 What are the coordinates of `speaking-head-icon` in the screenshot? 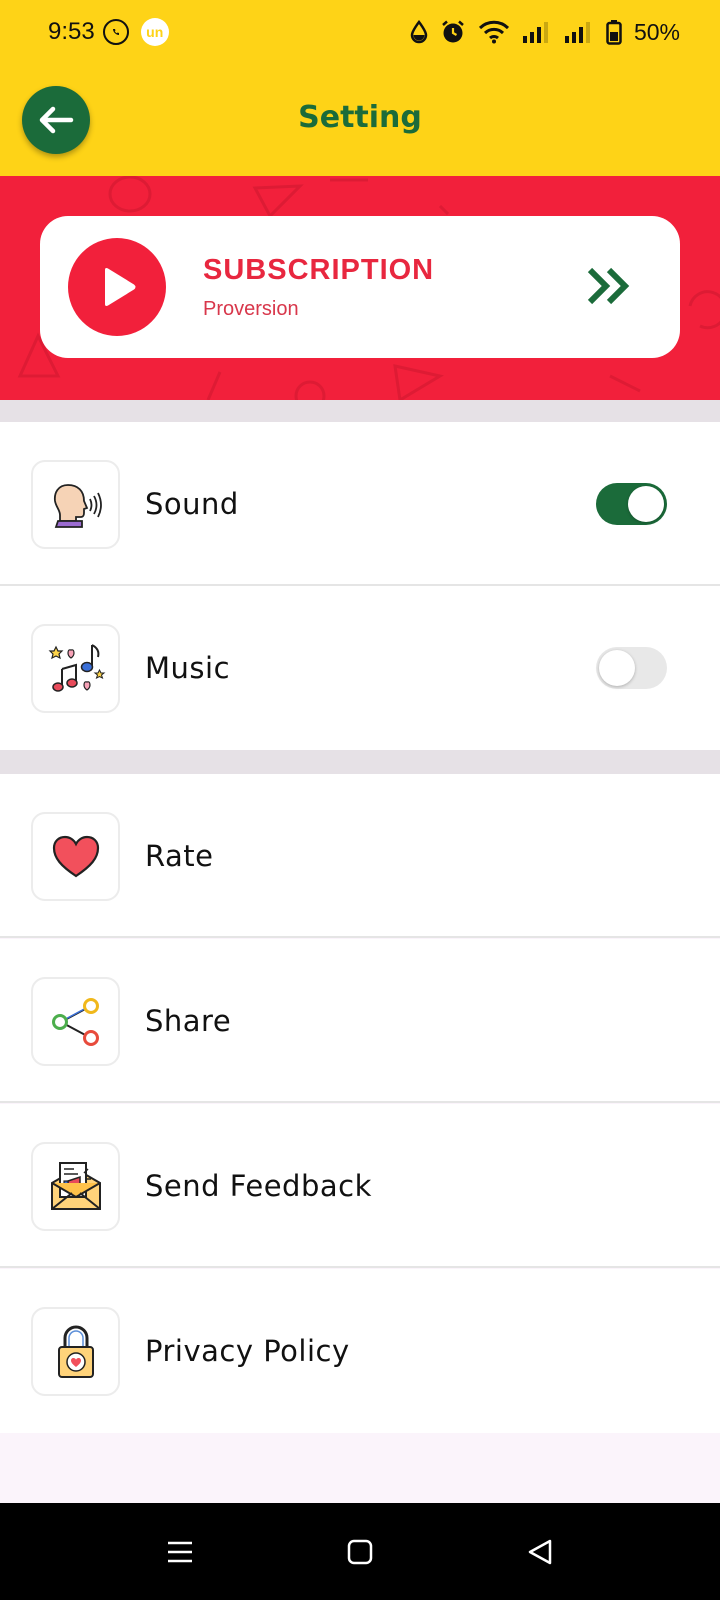 It's located at (75, 504).